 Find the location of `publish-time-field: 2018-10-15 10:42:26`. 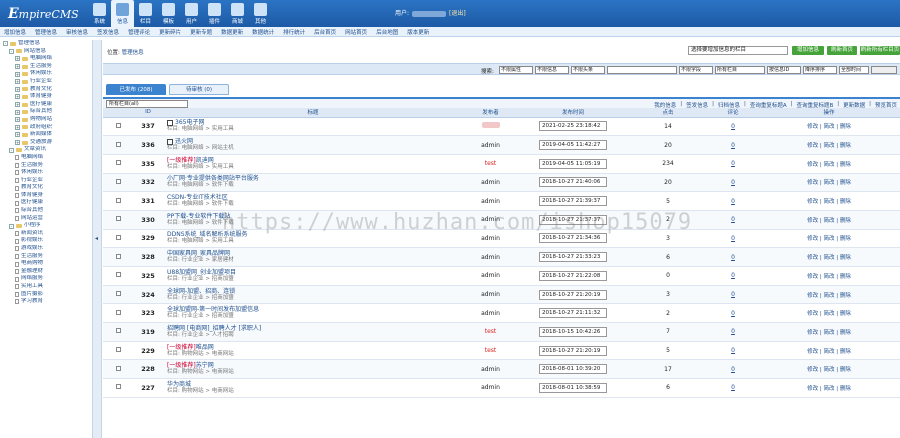

publish-time-field: 2018-10-15 10:42:26 is located at coordinates (573, 331).